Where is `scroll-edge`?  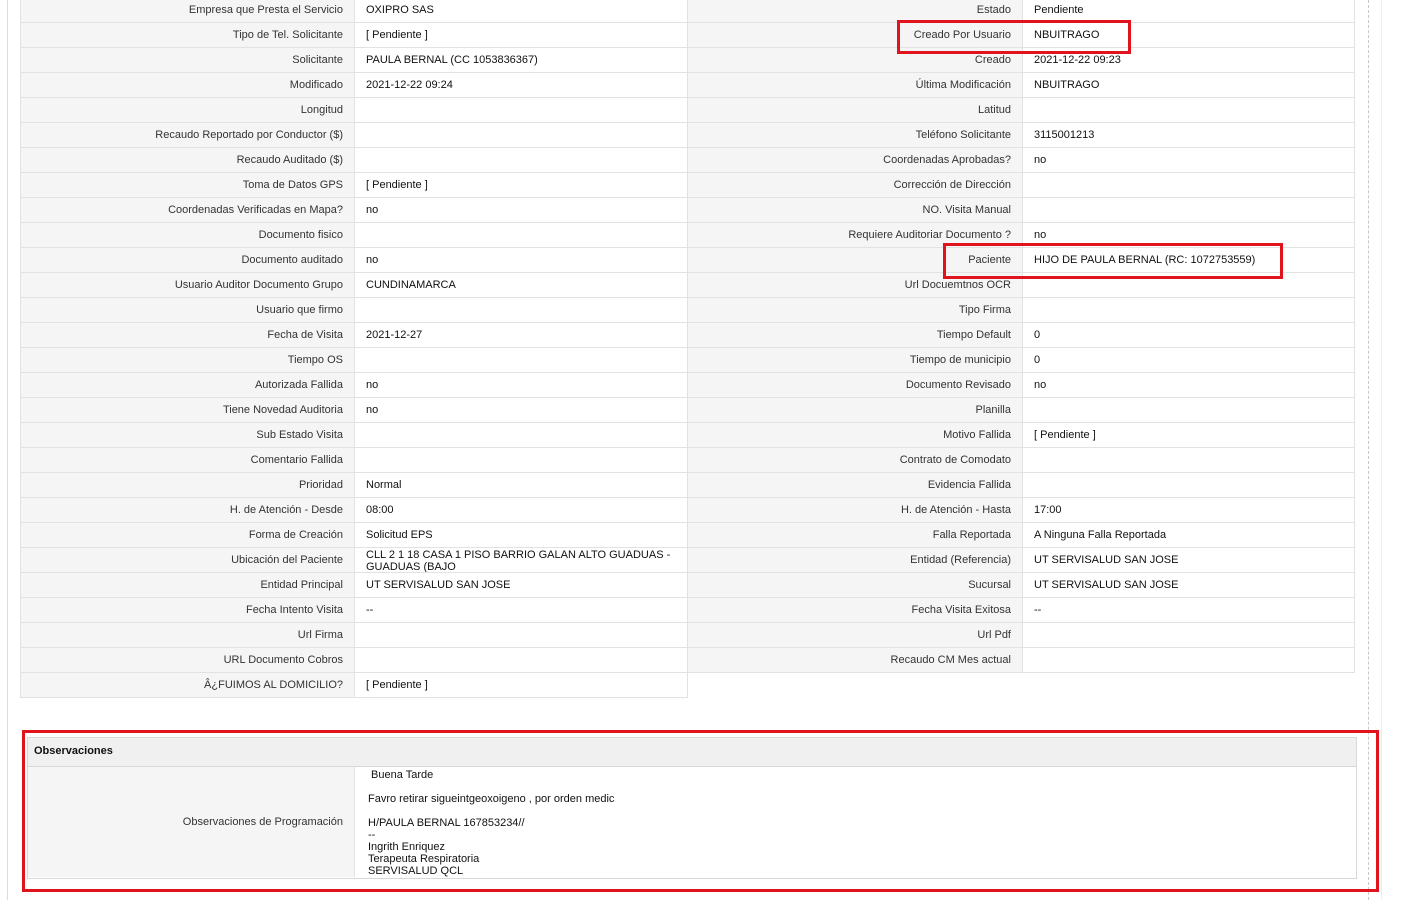 scroll-edge is located at coordinates (1381, 450).